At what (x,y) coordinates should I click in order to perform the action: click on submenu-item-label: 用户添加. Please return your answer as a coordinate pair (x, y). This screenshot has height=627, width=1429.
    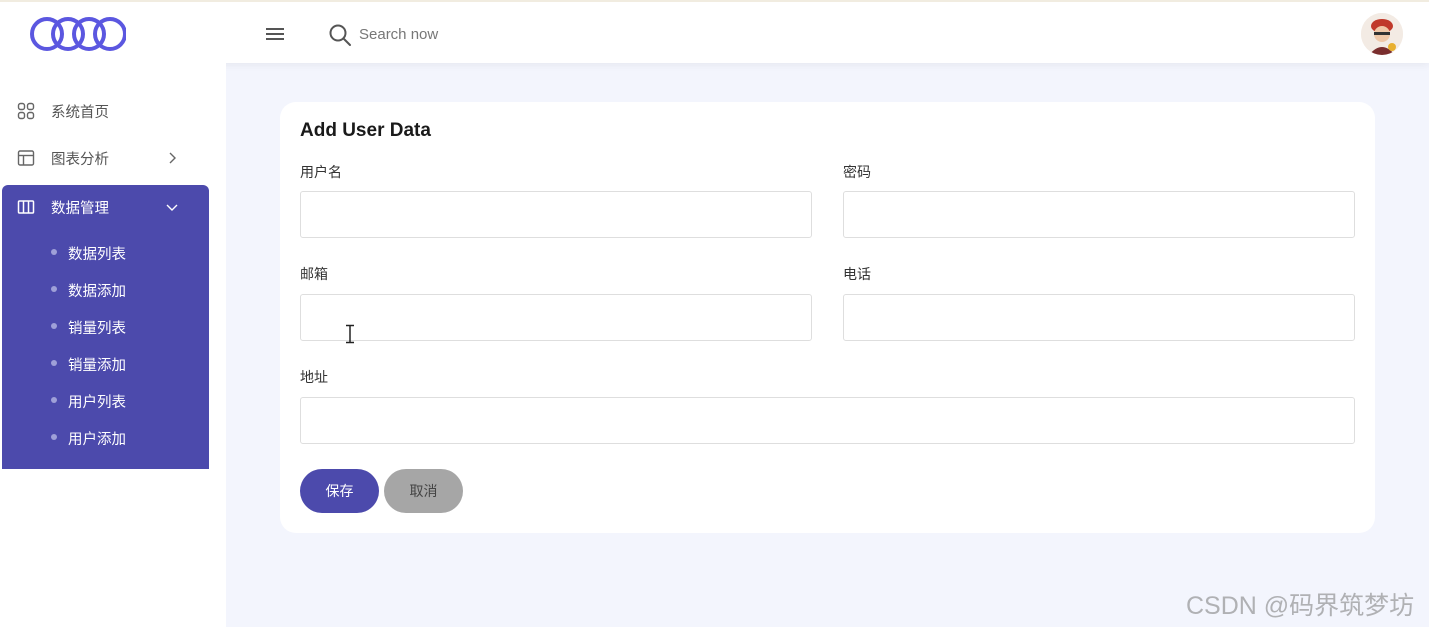
    Looking at the image, I should click on (97, 440).